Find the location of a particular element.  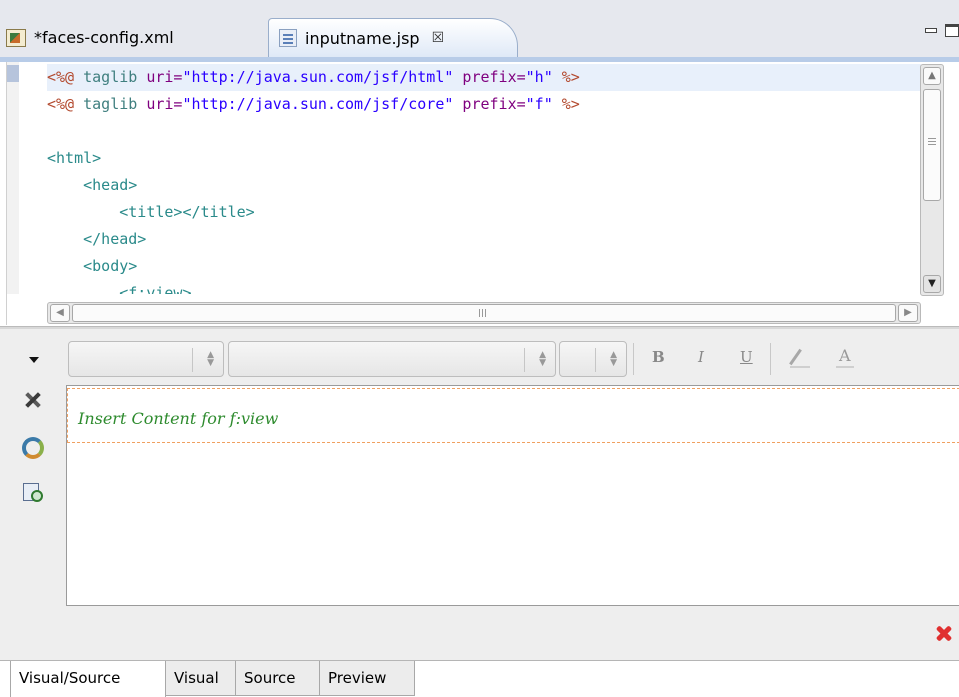

code-line: <body> is located at coordinates (92, 266).